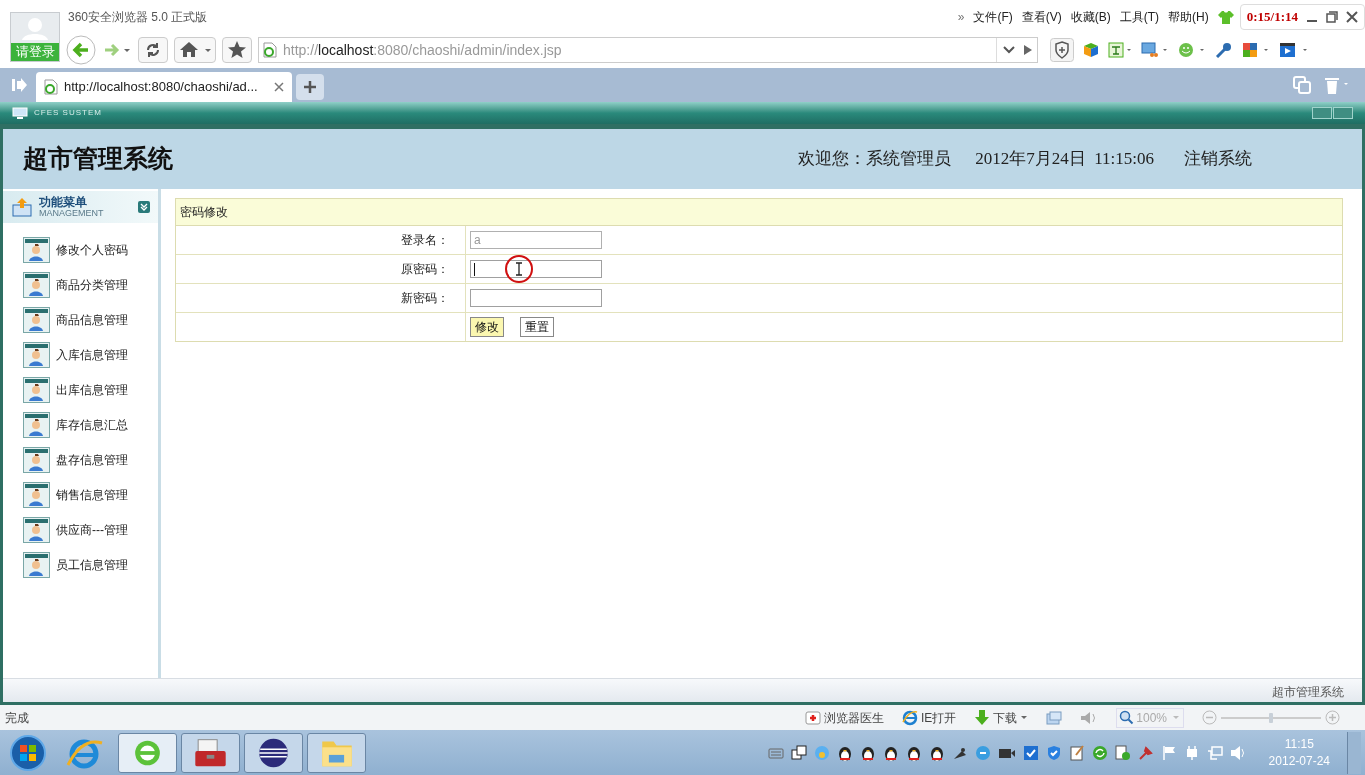  What do you see at coordinates (1192, 50) in the screenshot?
I see `smiley-icon` at bounding box center [1192, 50].